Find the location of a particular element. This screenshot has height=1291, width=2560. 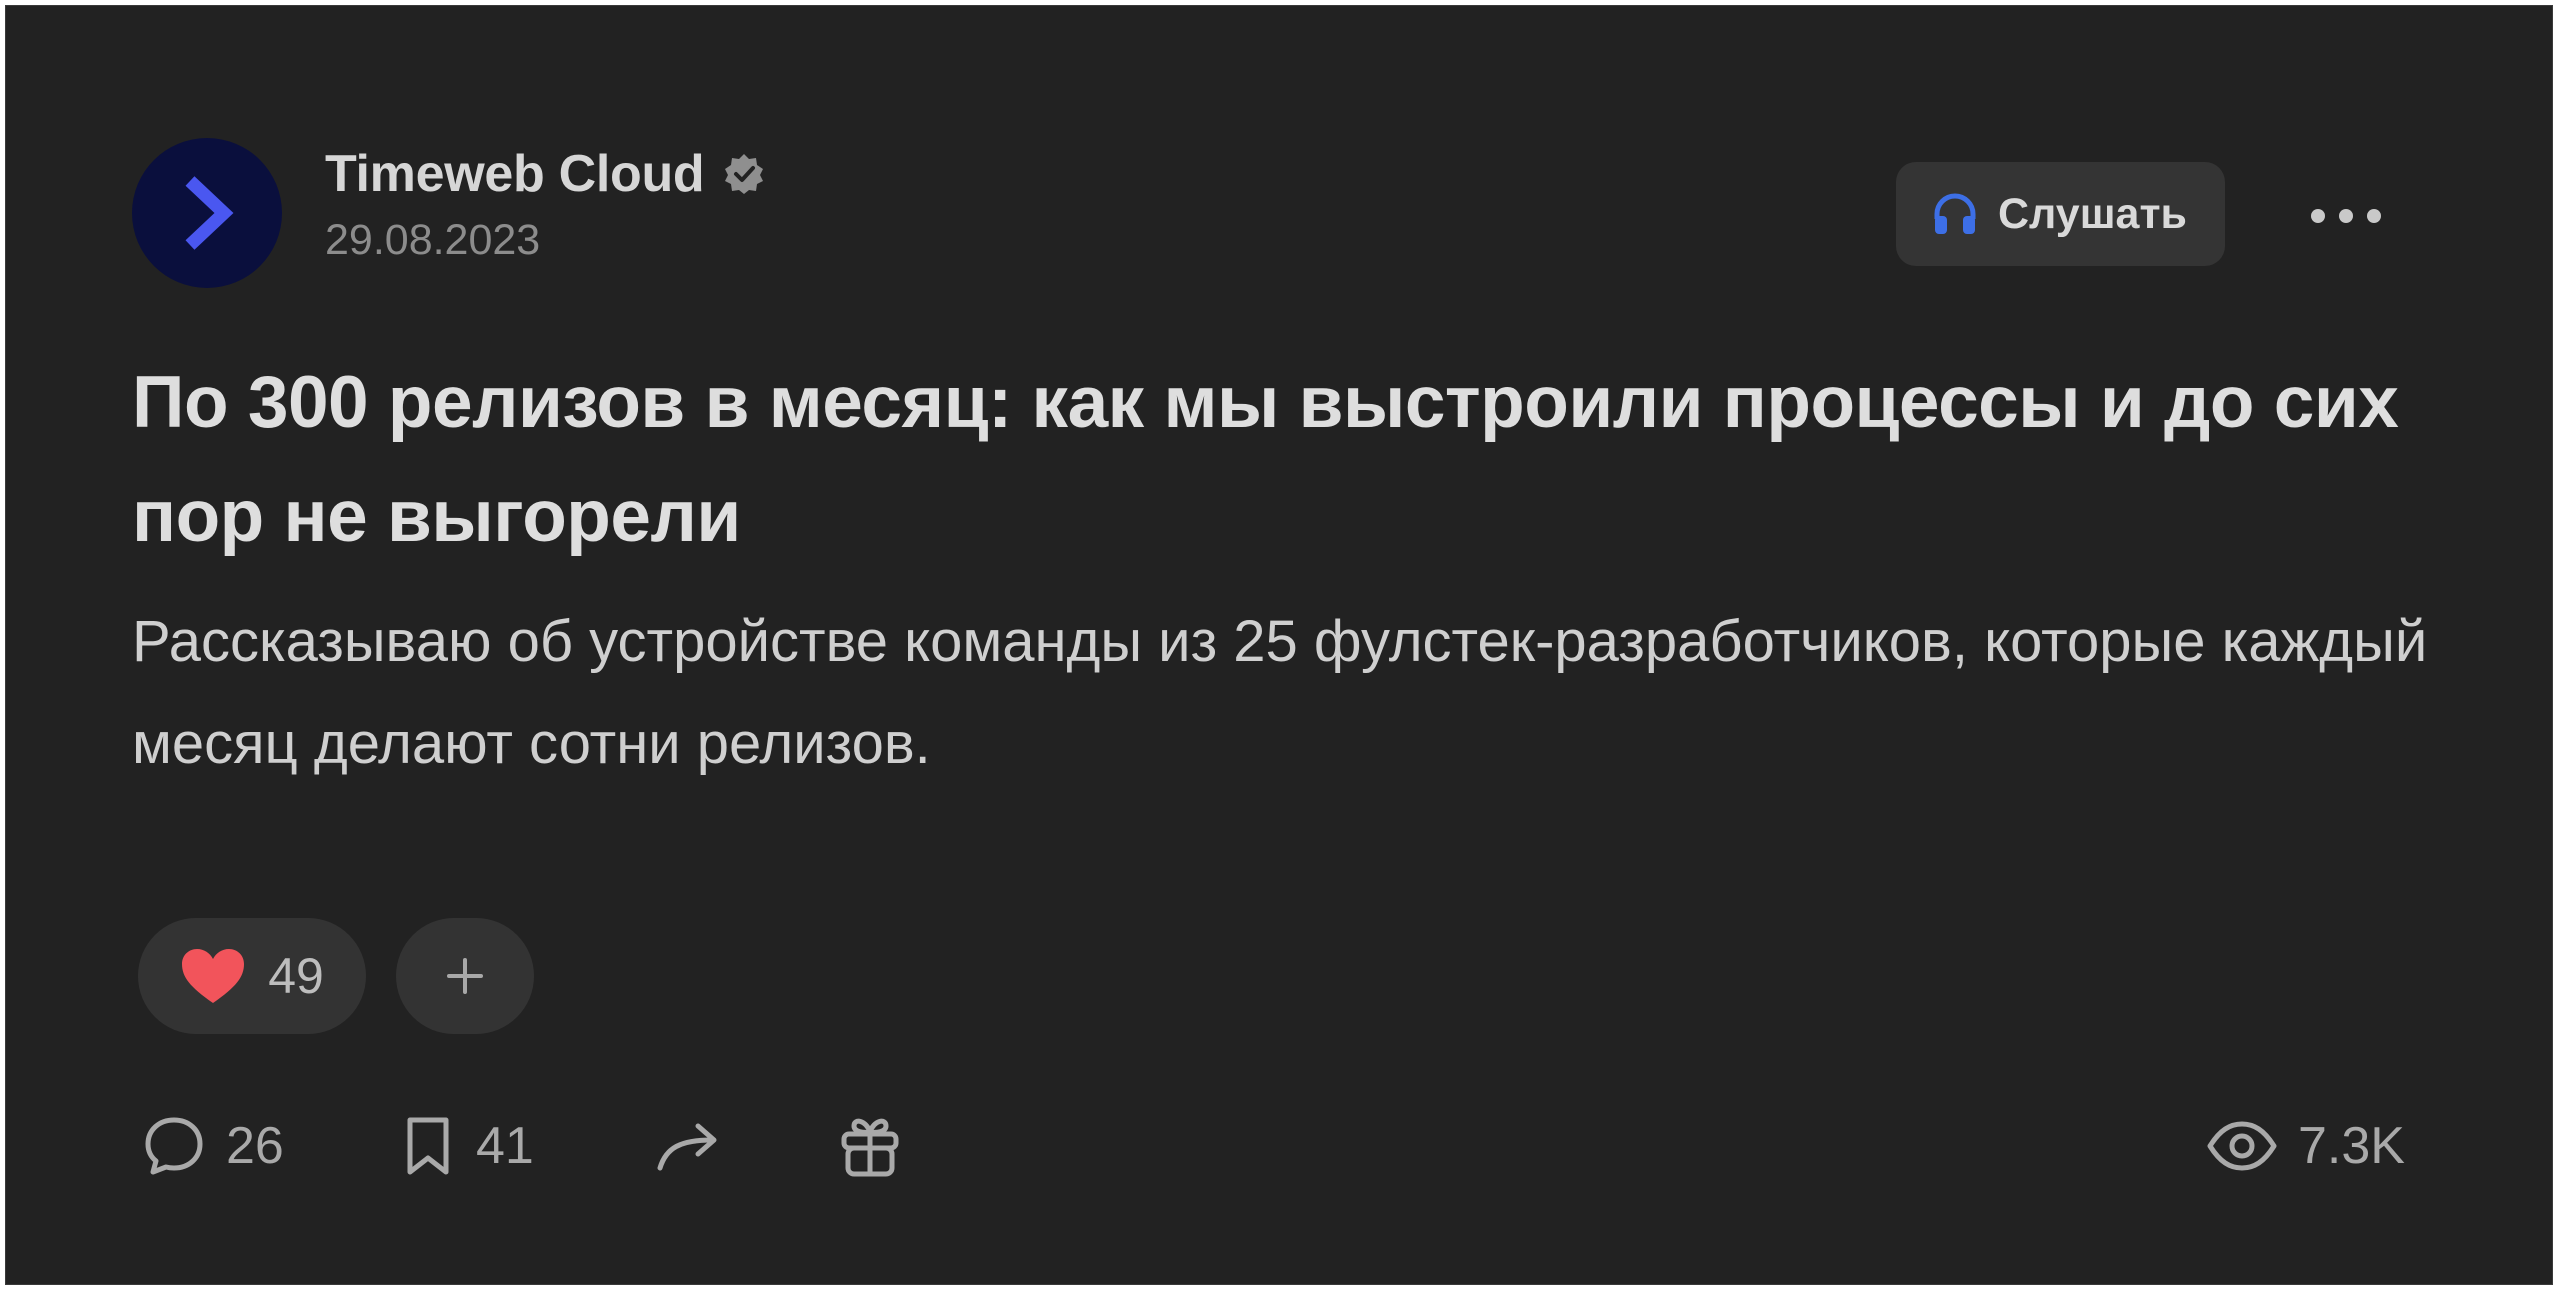

verified-badge-icon is located at coordinates (744, 174).